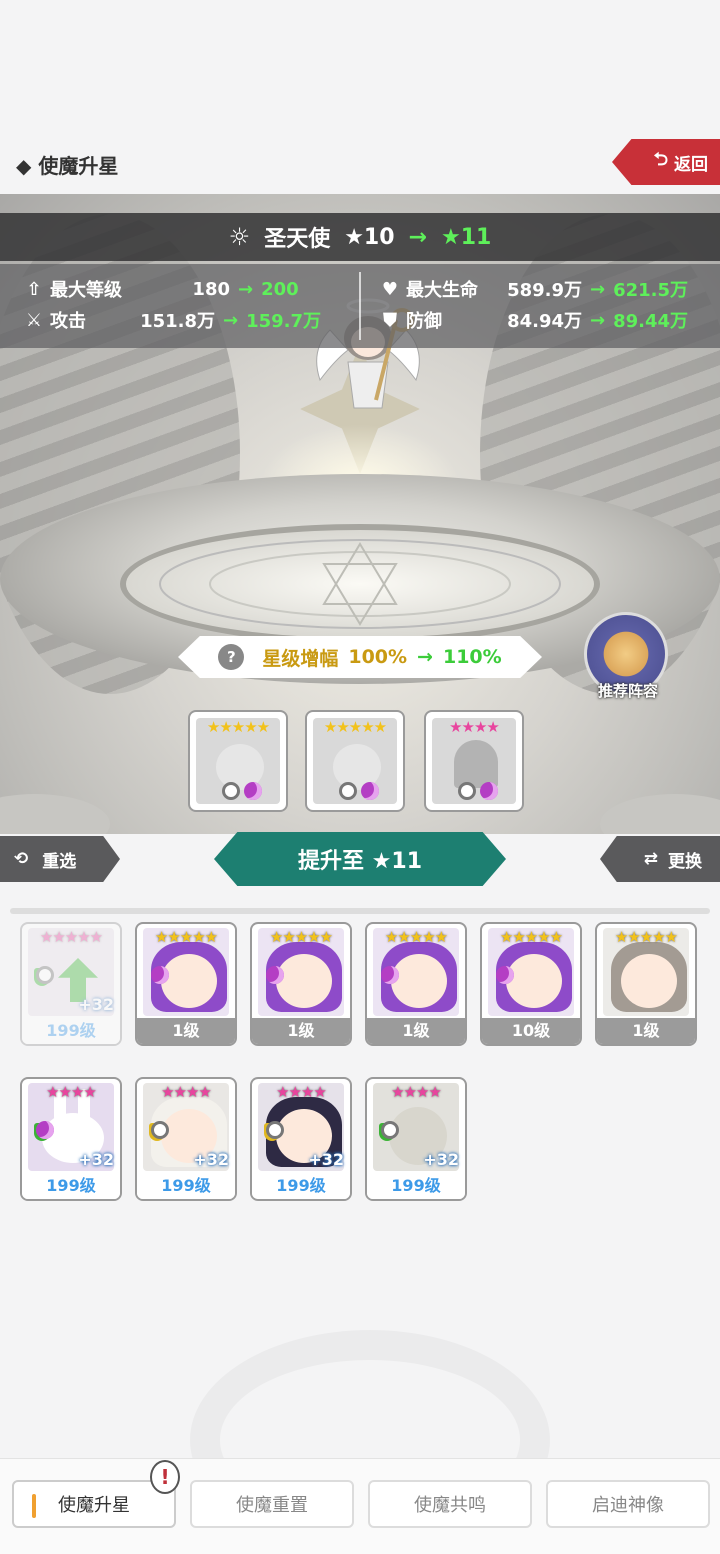 The height and width of the screenshot is (1554, 720). Describe the element at coordinates (211, 289) in the screenshot. I see `stat-from: 180` at that location.